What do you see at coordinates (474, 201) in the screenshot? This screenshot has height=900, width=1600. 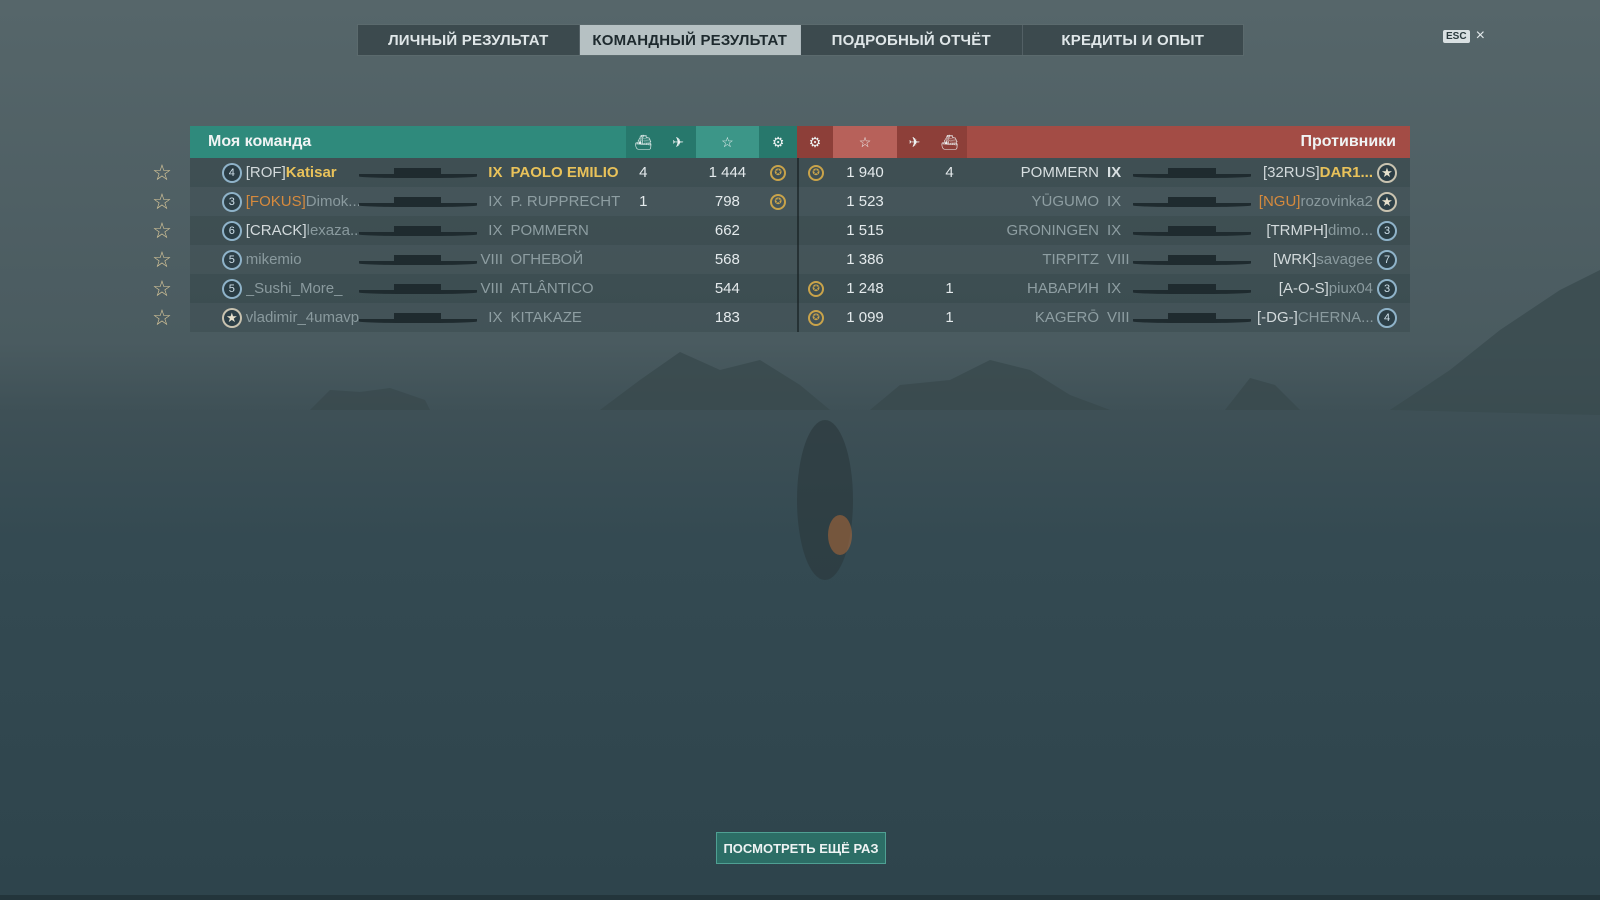 I see `my-team-row: ☆ 3 [FOKUS]Dimok... IX P. RUPPRECHT 1 798 ✪` at bounding box center [474, 201].